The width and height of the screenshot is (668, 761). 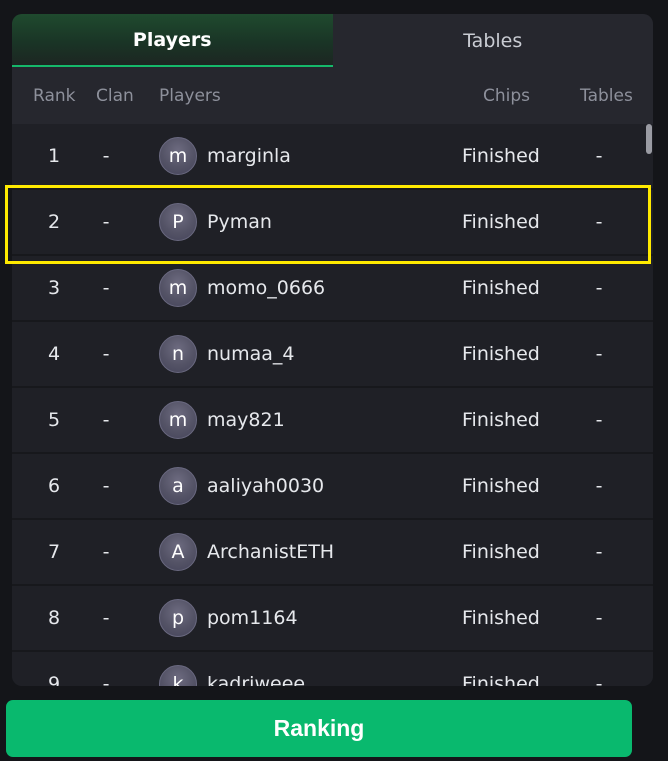 I want to click on table-row: 7 - A ArchanistETH Finished -, so click(x=332, y=553).